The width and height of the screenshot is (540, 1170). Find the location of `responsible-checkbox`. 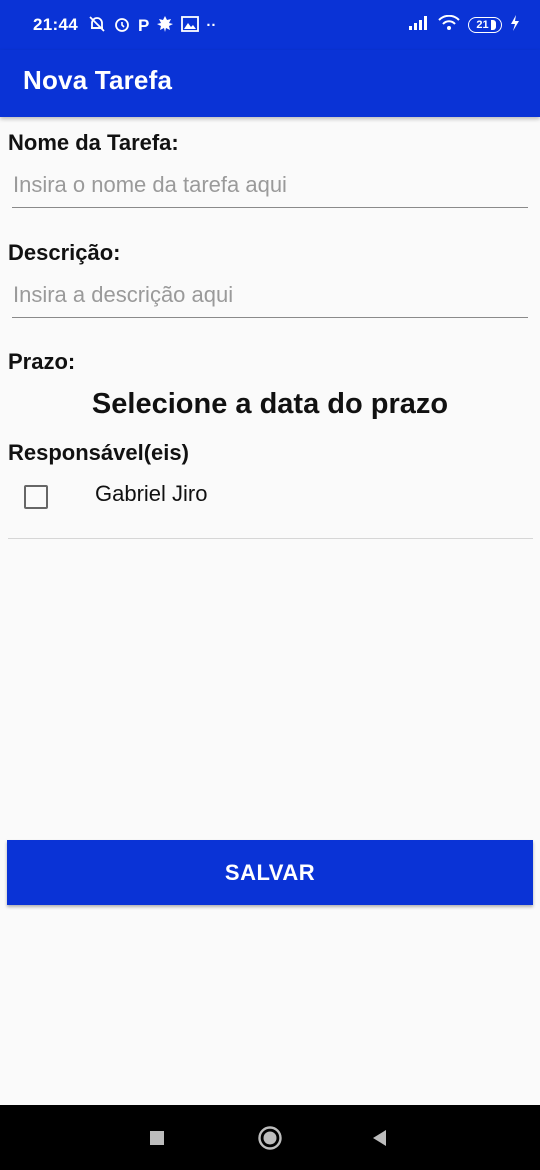

responsible-checkbox is located at coordinates (36, 497).